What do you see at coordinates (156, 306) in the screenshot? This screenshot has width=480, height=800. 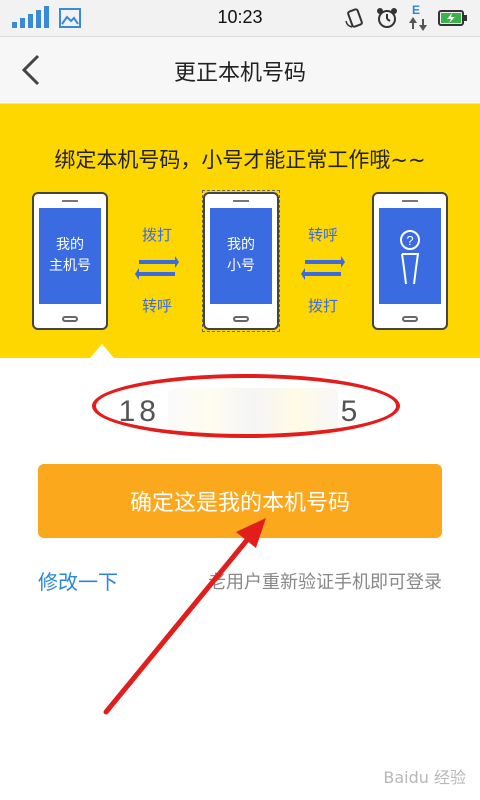 I see `swap1-bottom-label: 转呼` at bounding box center [156, 306].